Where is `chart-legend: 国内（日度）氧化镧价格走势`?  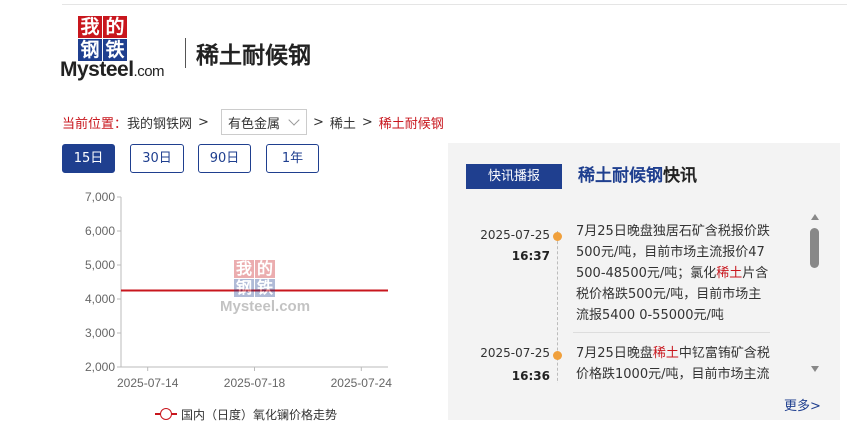
chart-legend: 国内（日度）氧化镧价格走势 is located at coordinates (246, 414).